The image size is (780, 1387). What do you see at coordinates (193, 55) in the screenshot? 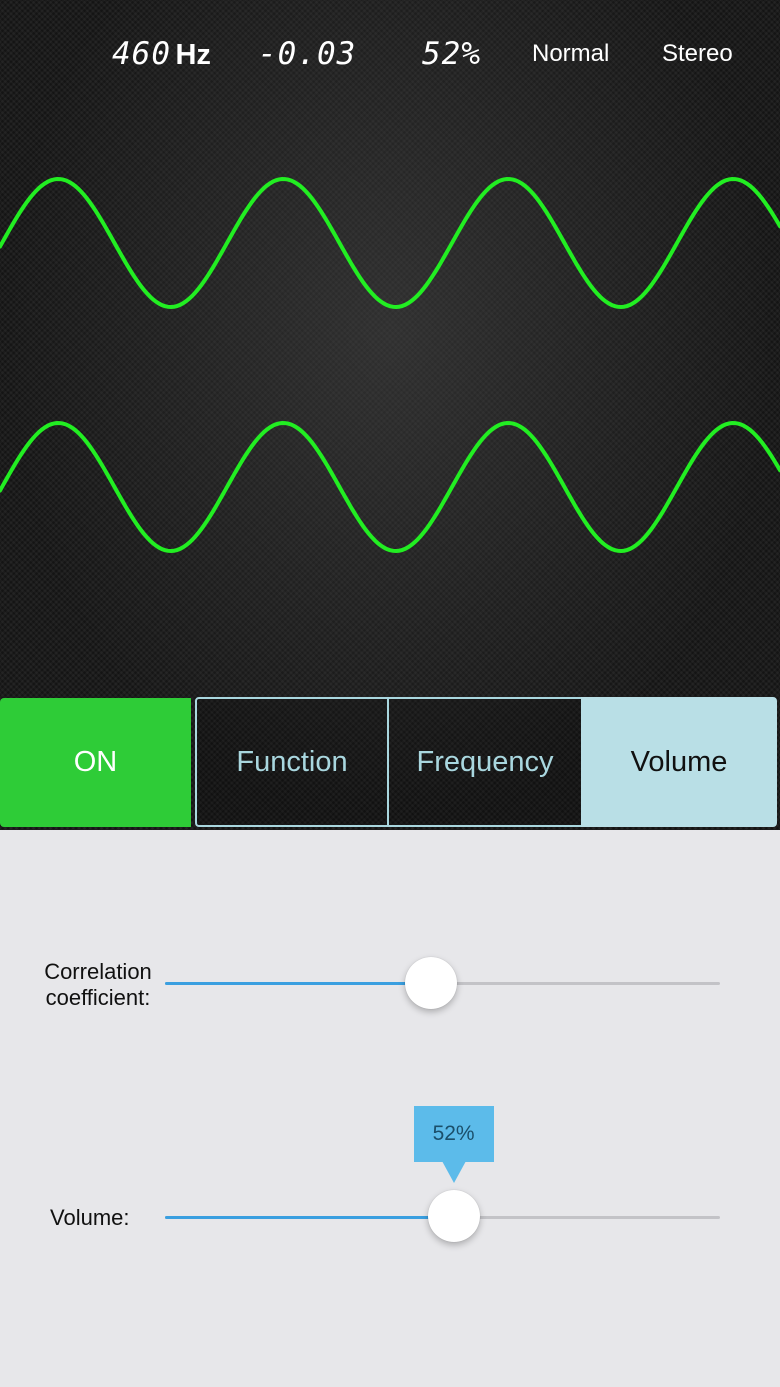
I see `frequency-unit: Hz` at bounding box center [193, 55].